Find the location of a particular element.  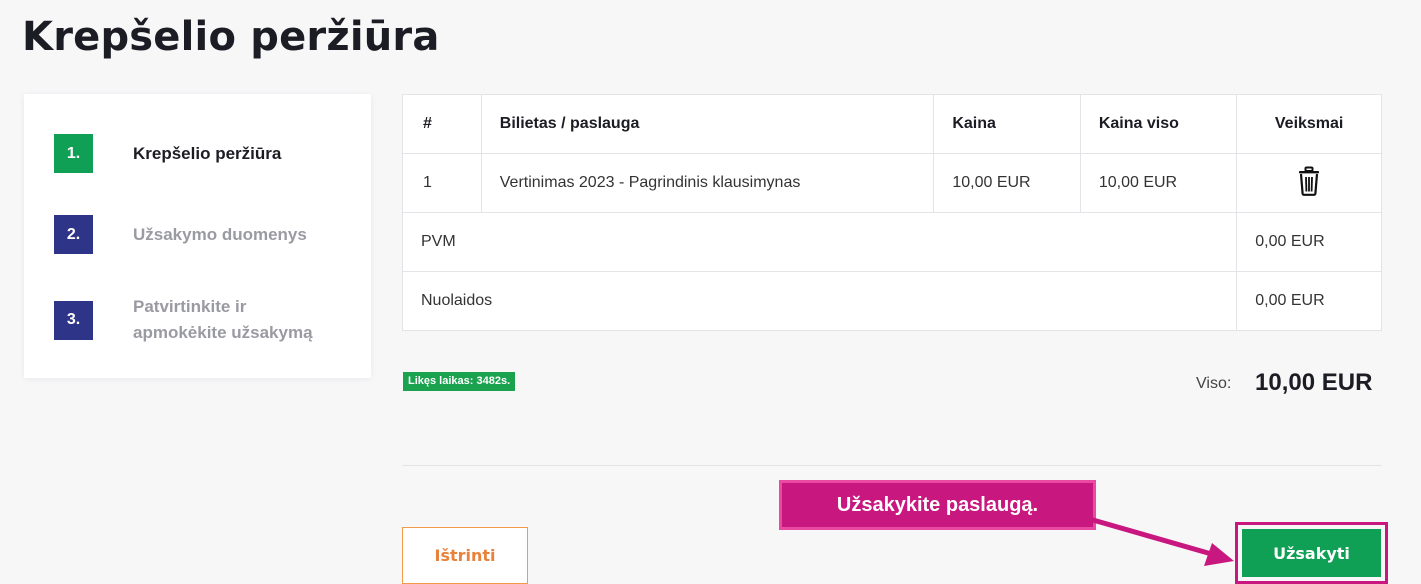

divider is located at coordinates (892, 465).